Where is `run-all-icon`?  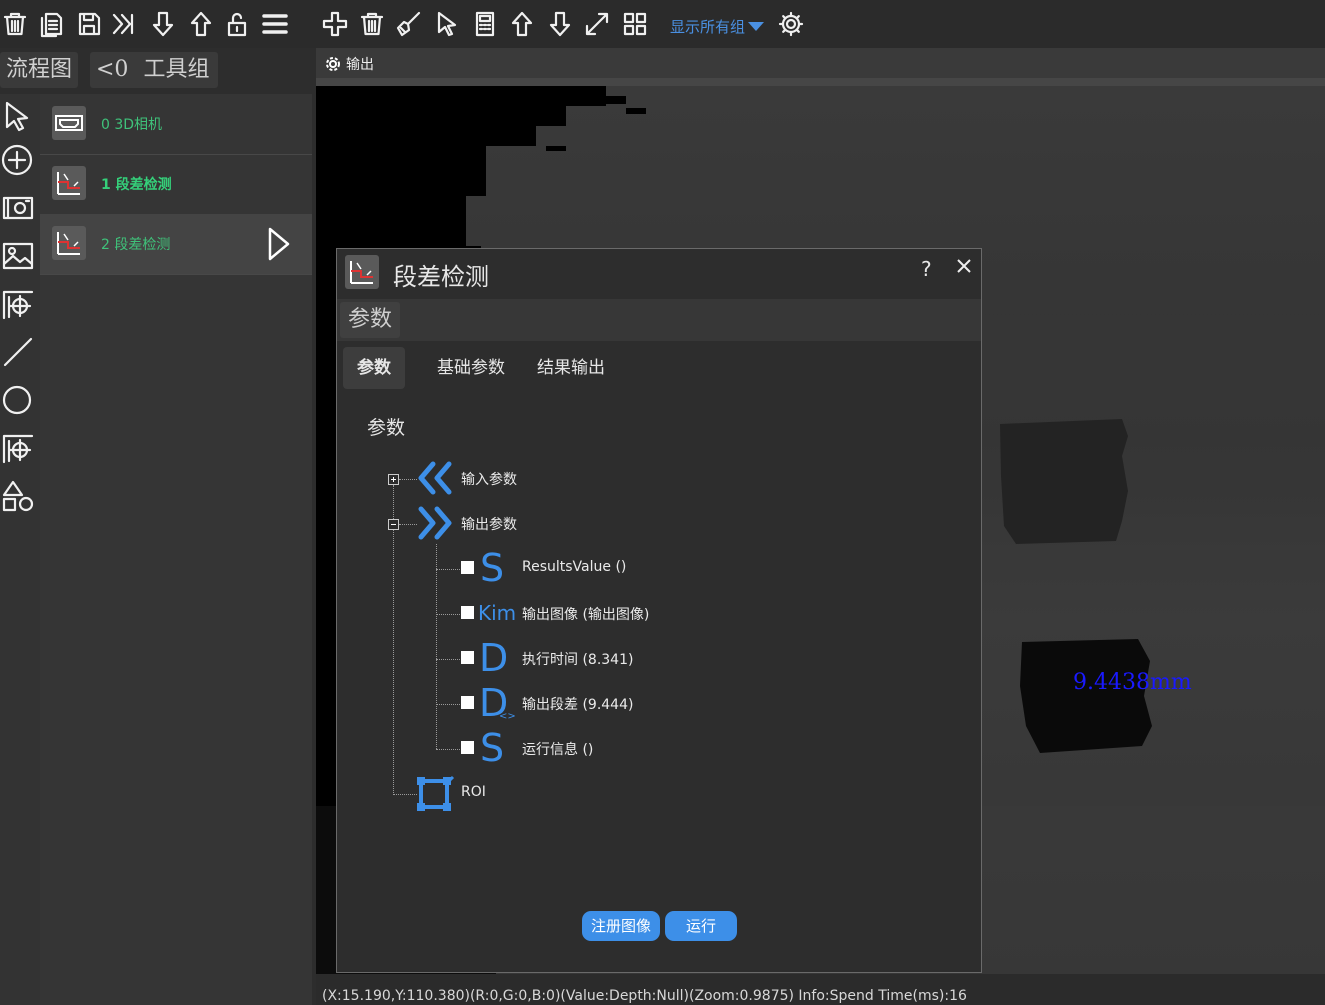
run-all-icon is located at coordinates (125, 24).